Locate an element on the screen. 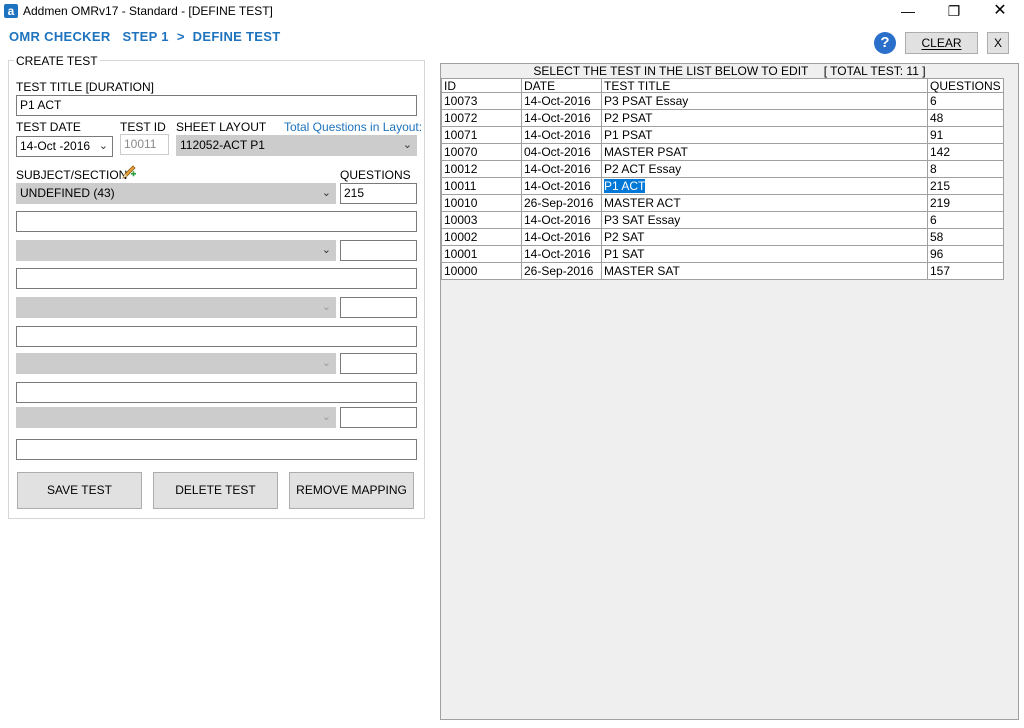 The width and height of the screenshot is (1024, 728). test-title-input: P1 ACT is located at coordinates (216, 105).